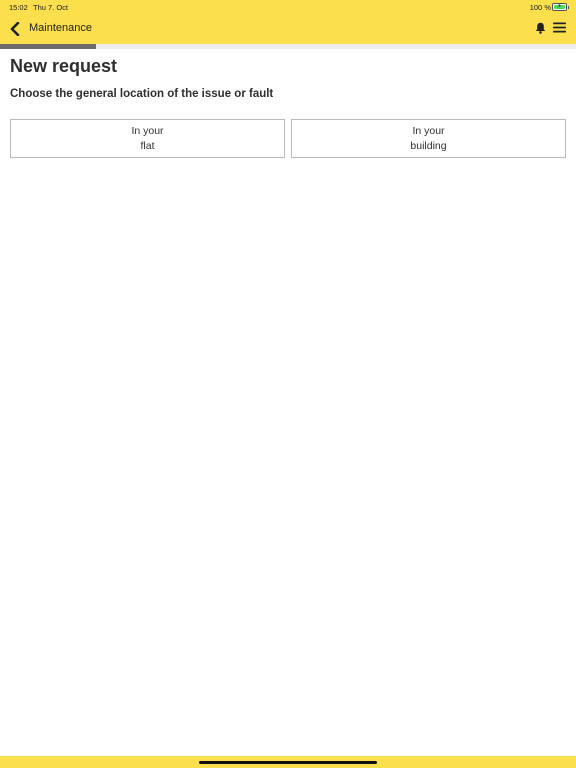  I want to click on home-indicator, so click(288, 762).